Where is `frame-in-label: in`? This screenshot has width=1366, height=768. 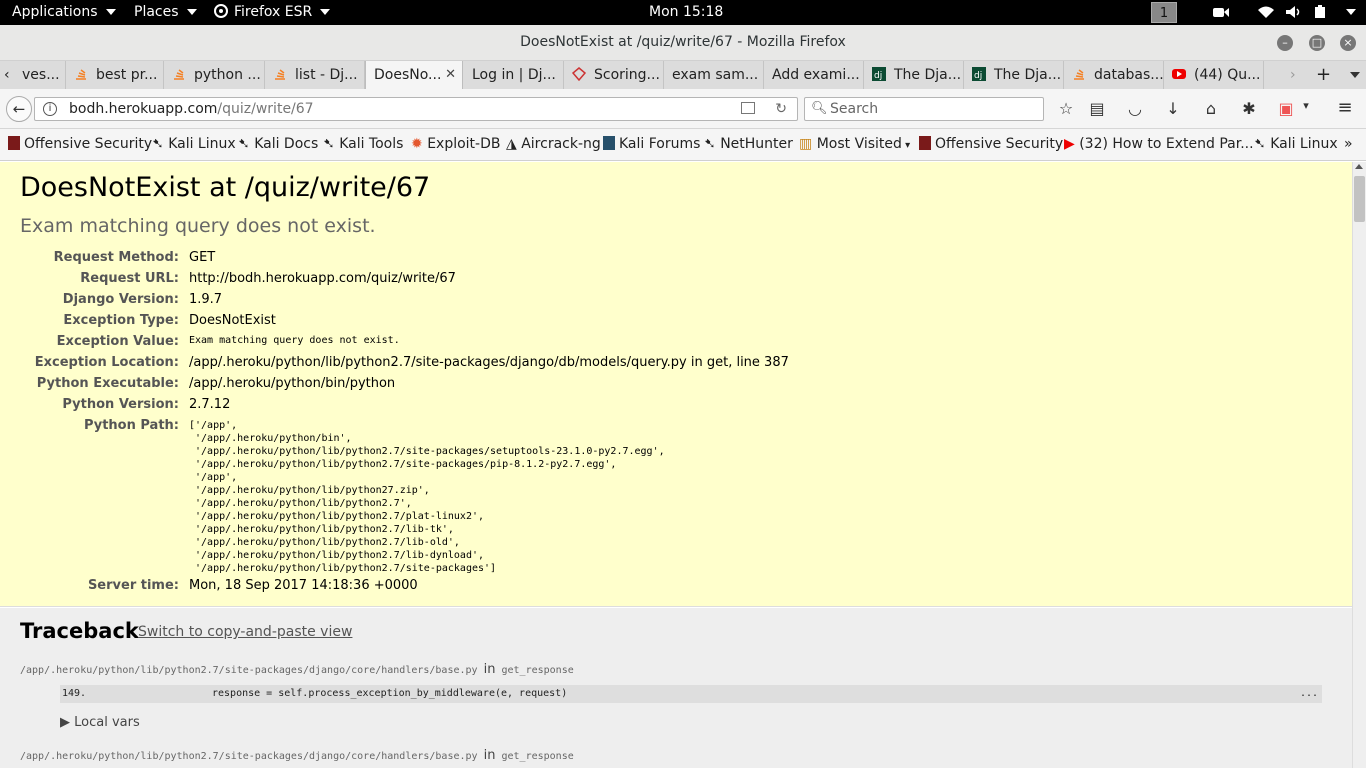 frame-in-label: in is located at coordinates (489, 669).